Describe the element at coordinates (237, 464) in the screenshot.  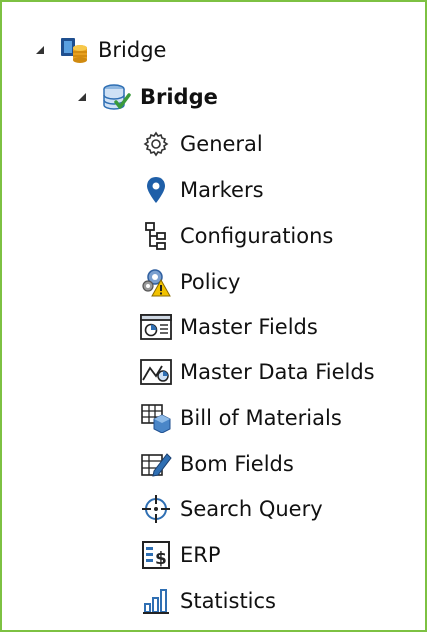
I see `tree-item-label: Bom Fields` at that location.